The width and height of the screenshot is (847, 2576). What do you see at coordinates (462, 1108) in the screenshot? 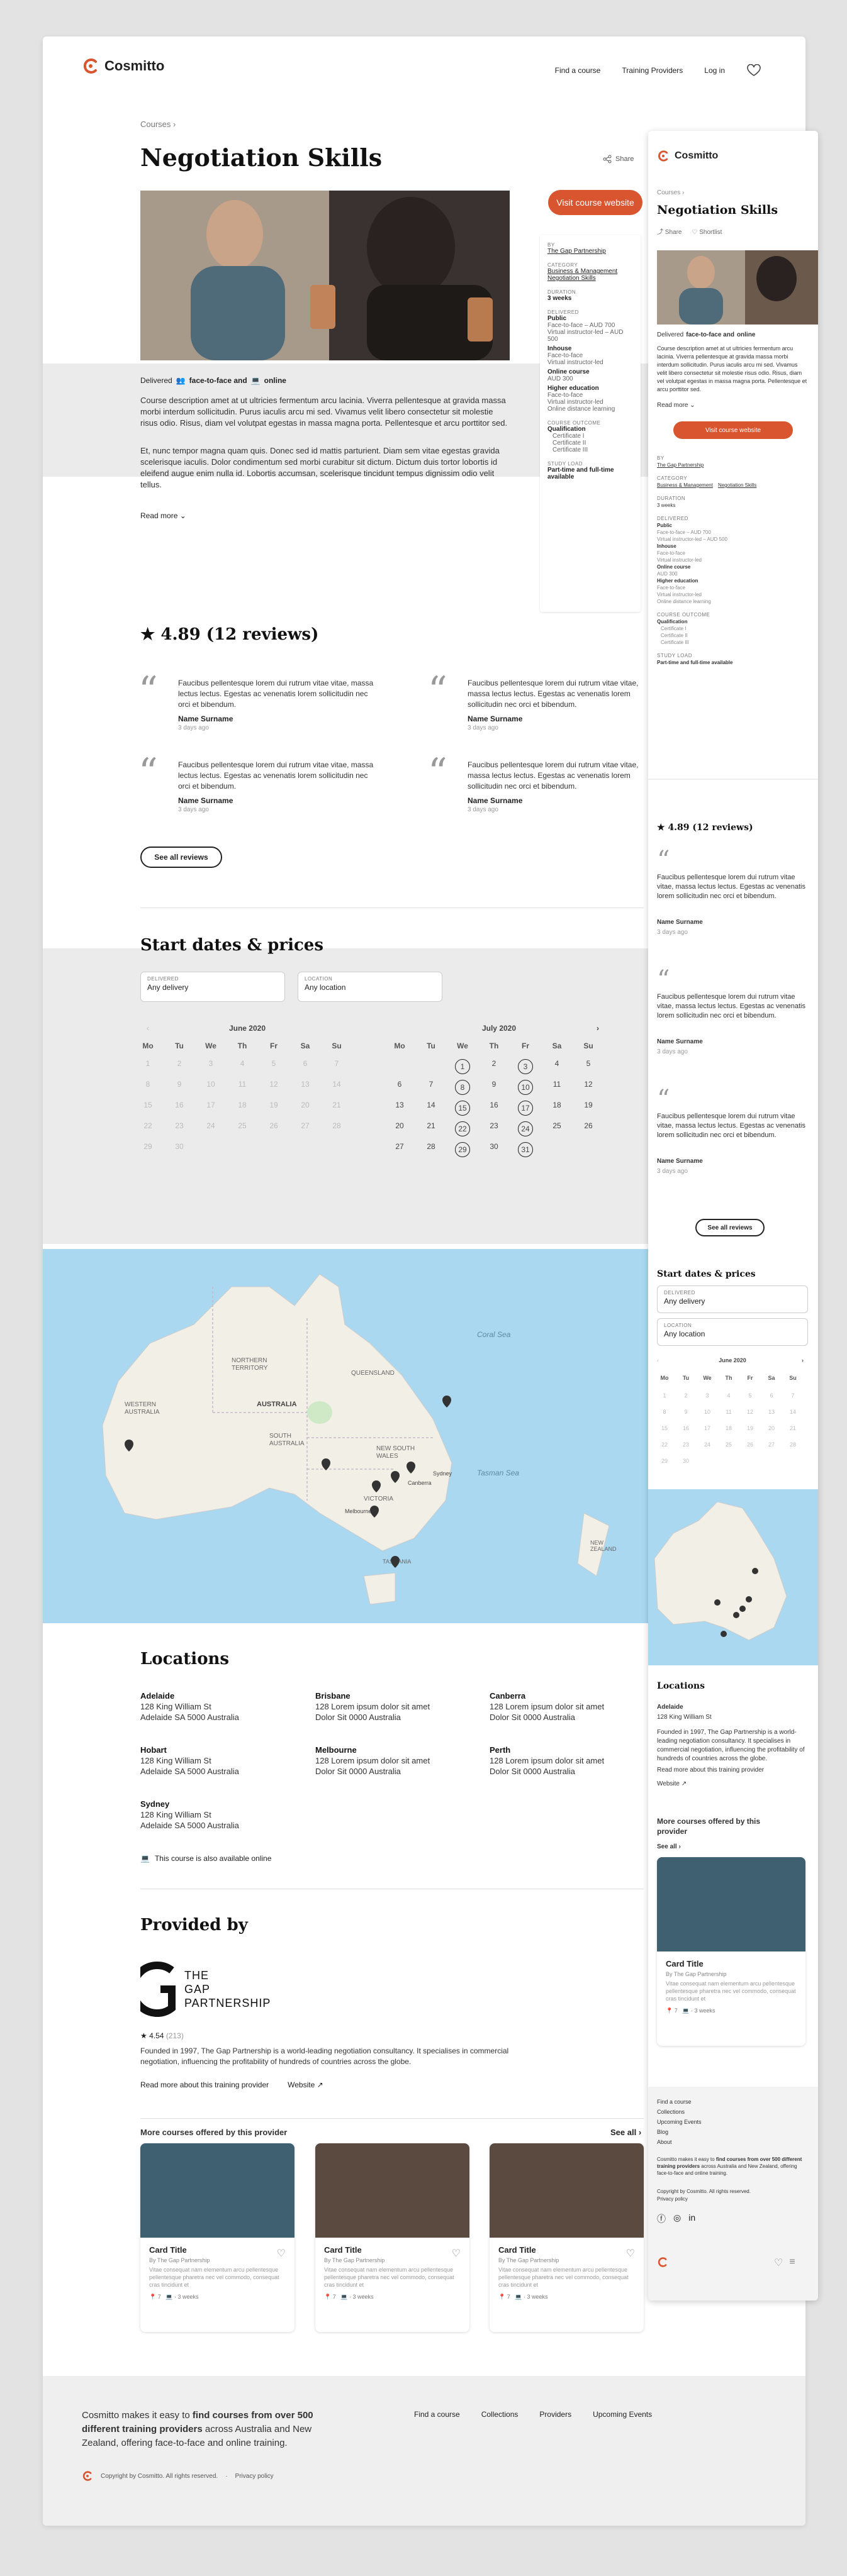
I see `calendar-day: 15` at bounding box center [462, 1108].